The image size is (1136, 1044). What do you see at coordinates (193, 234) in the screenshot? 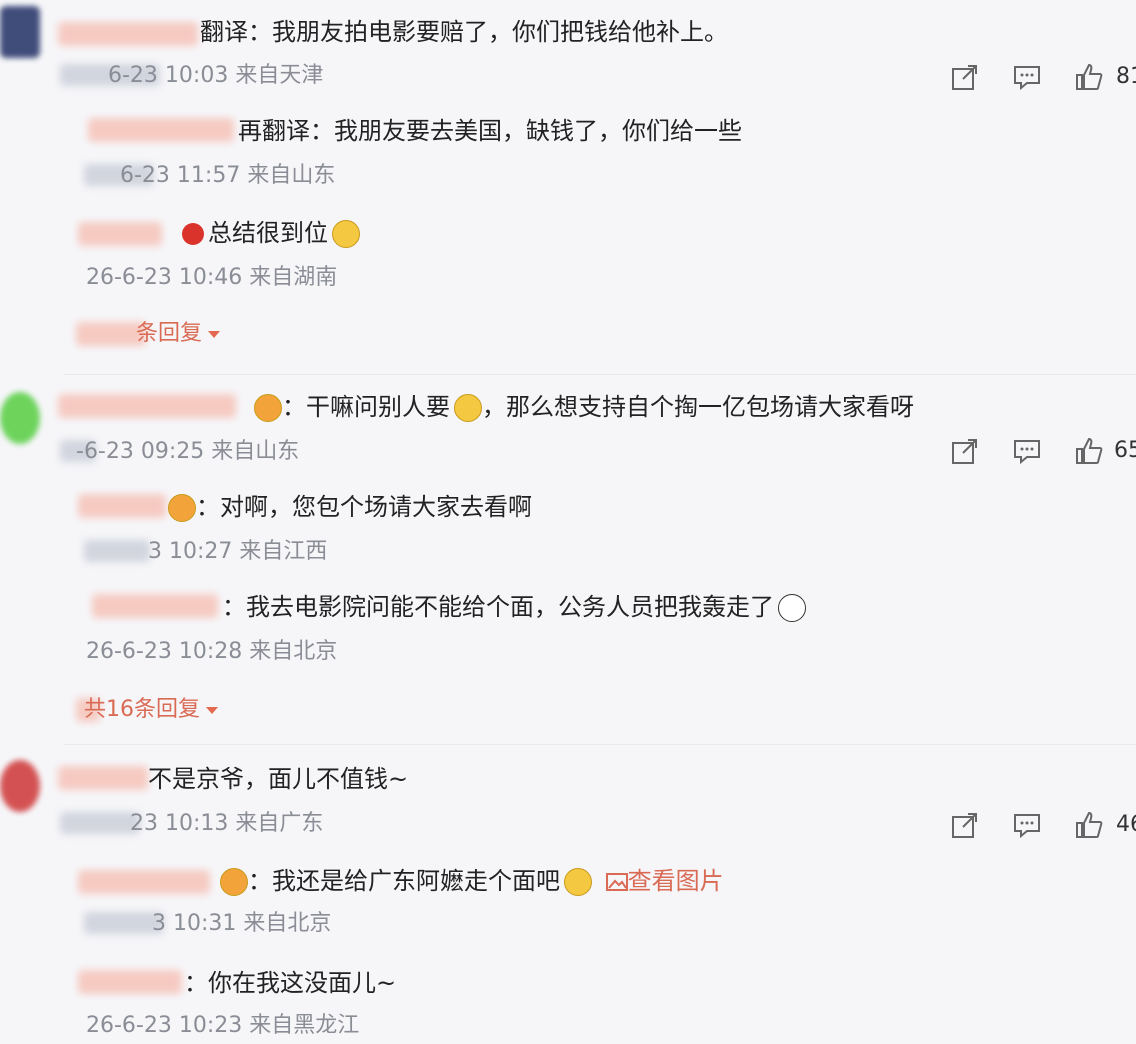
I see `badge-icon` at bounding box center [193, 234].